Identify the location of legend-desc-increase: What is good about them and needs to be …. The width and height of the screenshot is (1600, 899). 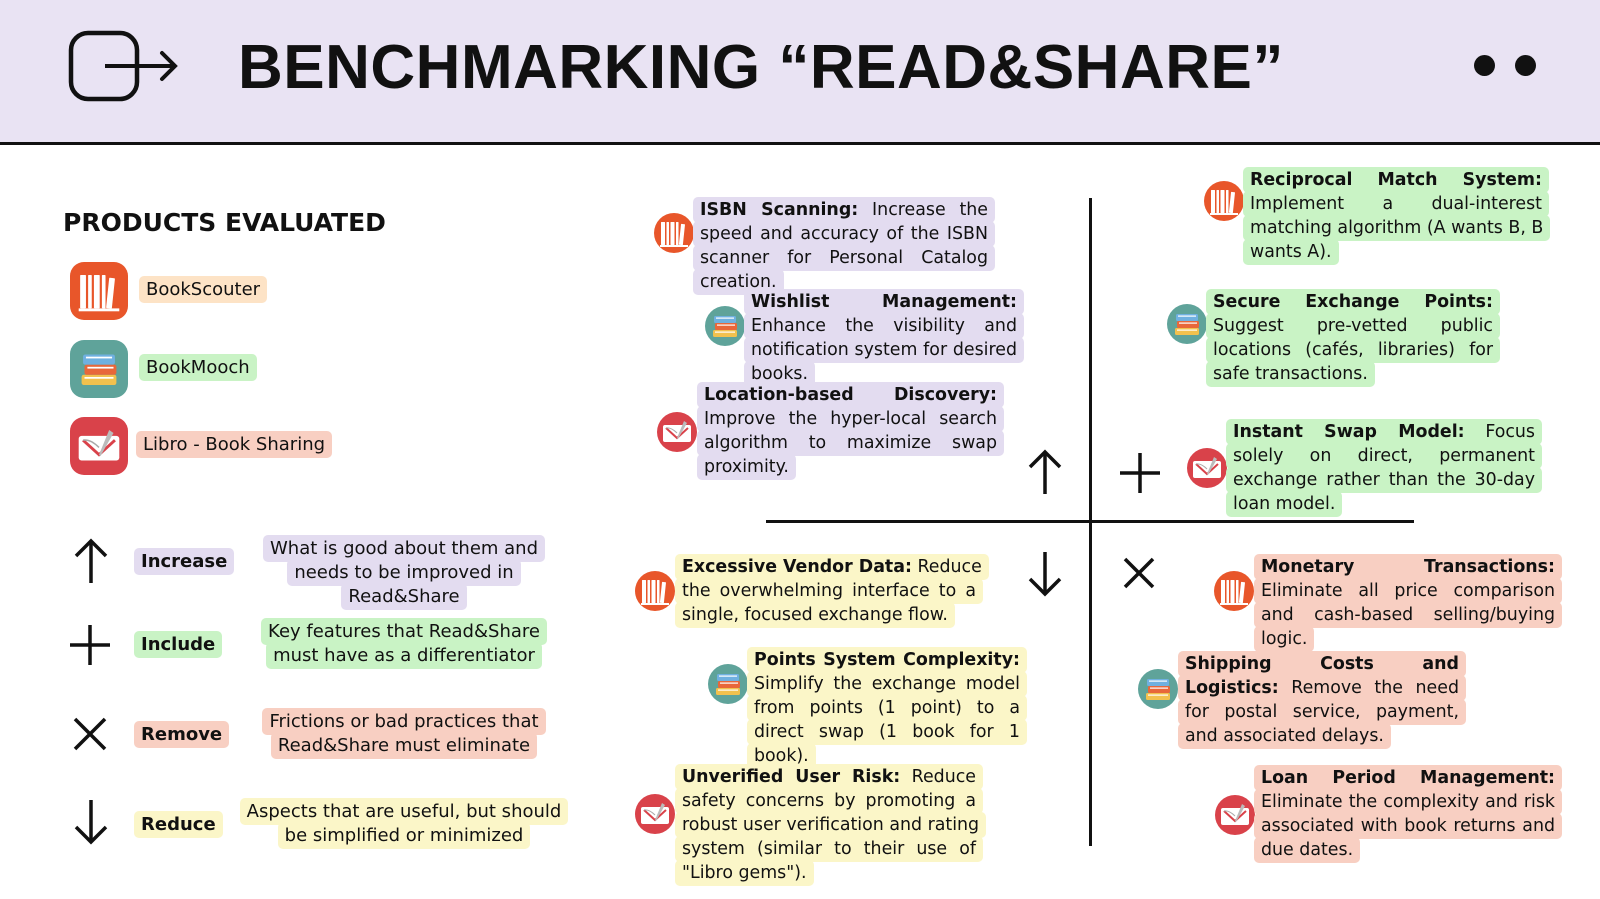
(404, 572).